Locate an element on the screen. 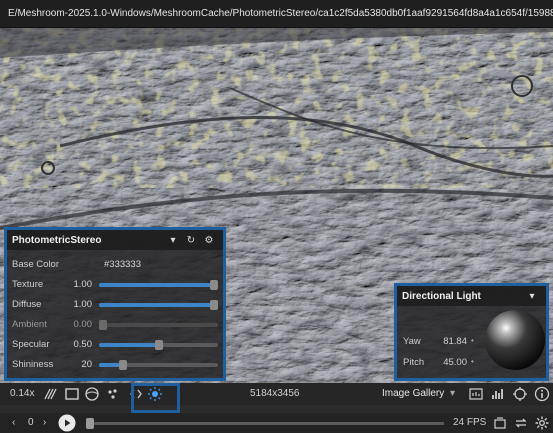 The width and height of the screenshot is (553, 433). features-icon is located at coordinates (113, 394).